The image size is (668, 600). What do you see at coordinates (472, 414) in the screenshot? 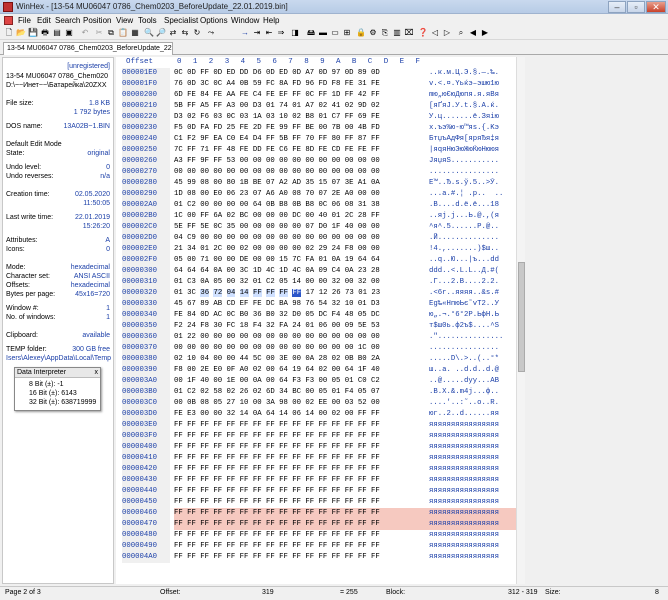
I see `row-ascii: юг..2..d......яя` at bounding box center [472, 414].